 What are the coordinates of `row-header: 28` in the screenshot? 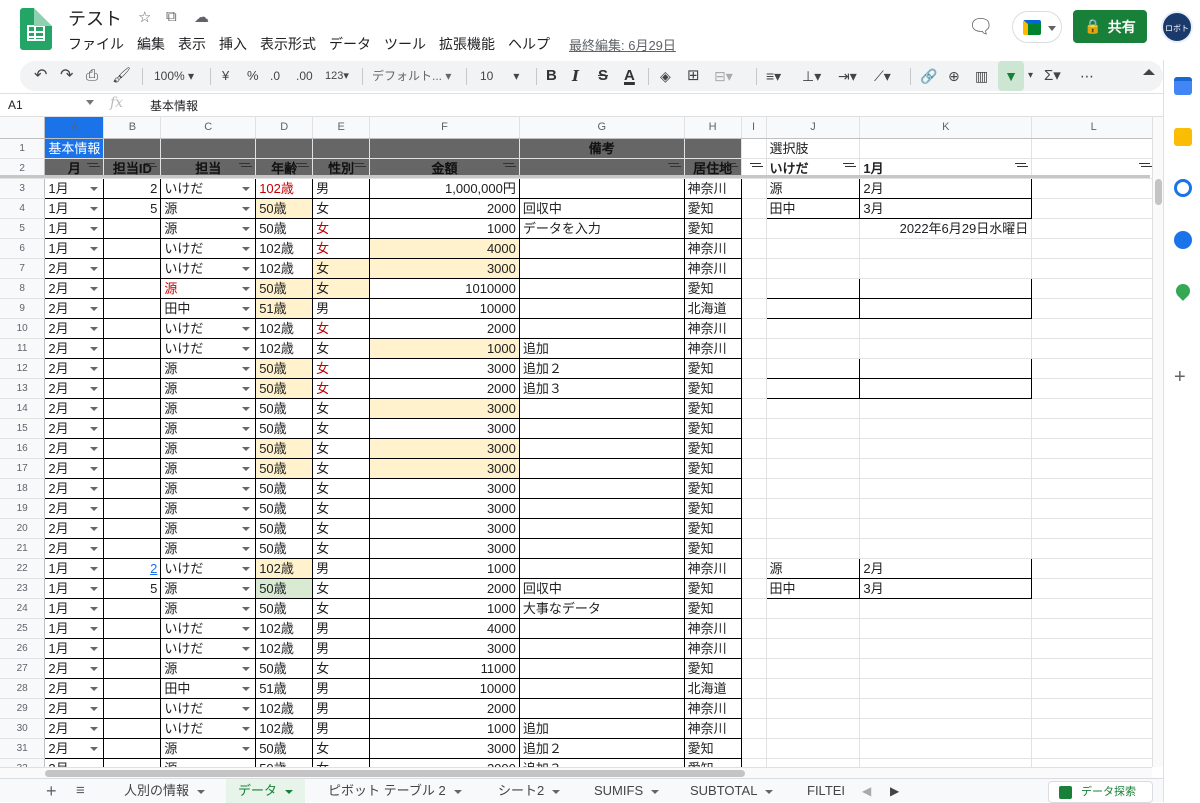 It's located at (23, 688).